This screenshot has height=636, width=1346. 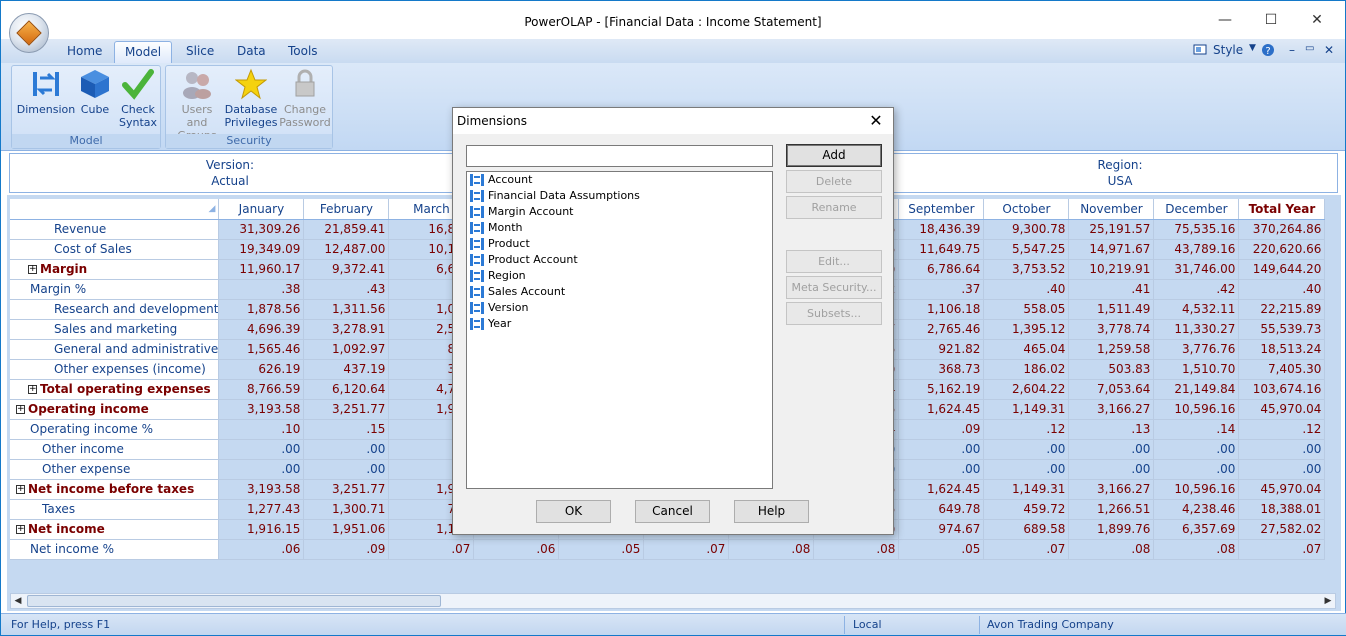 What do you see at coordinates (941, 289) in the screenshot?
I see `table-cell: .37` at bounding box center [941, 289].